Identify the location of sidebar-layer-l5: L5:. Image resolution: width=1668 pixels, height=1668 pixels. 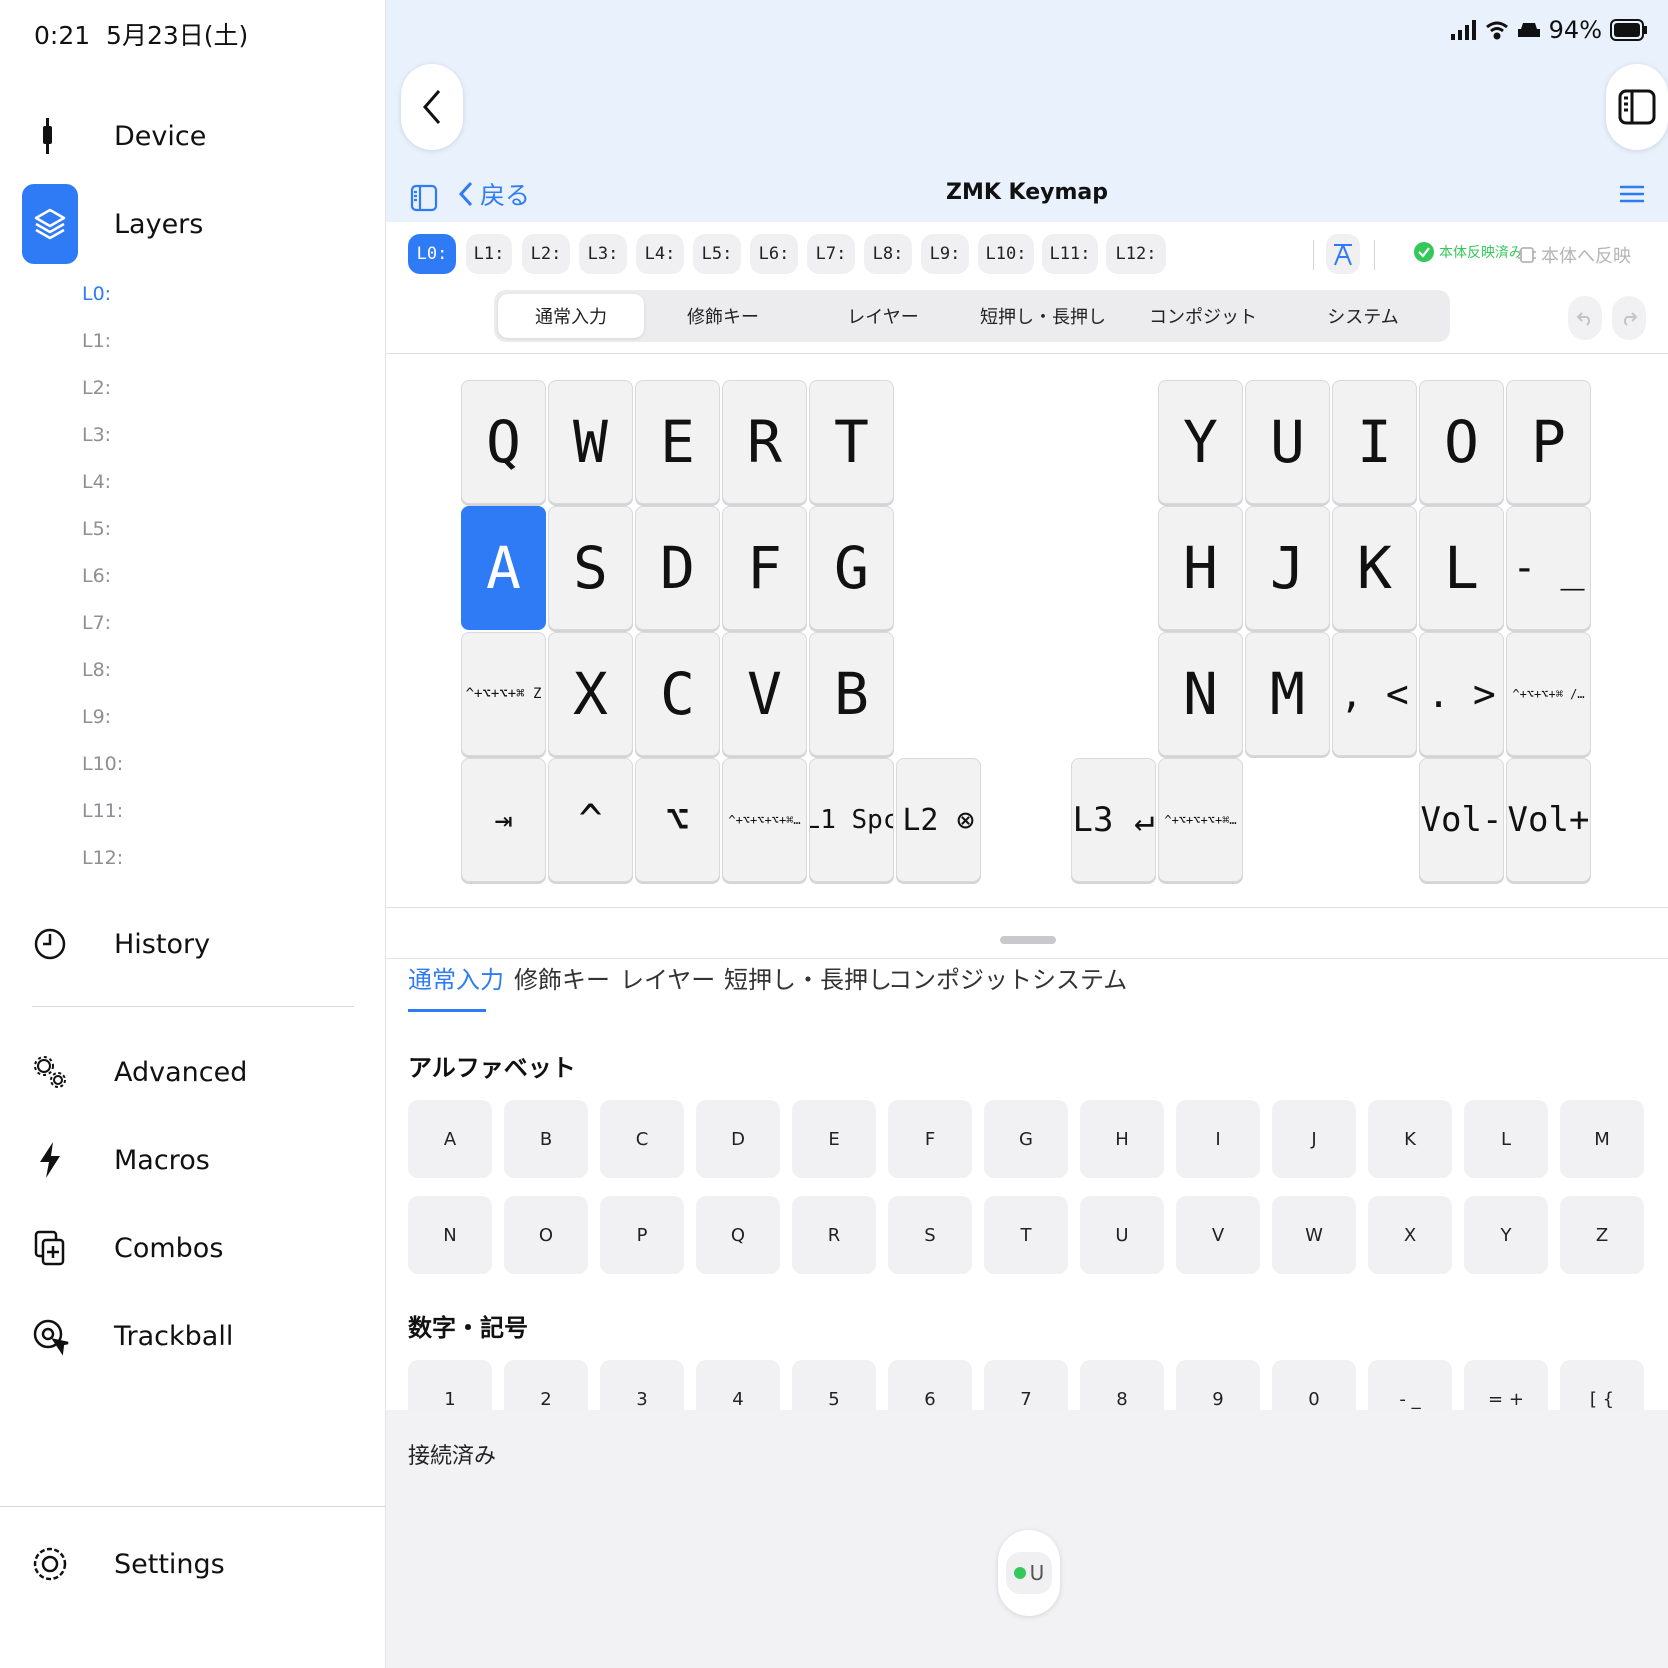
(96, 529).